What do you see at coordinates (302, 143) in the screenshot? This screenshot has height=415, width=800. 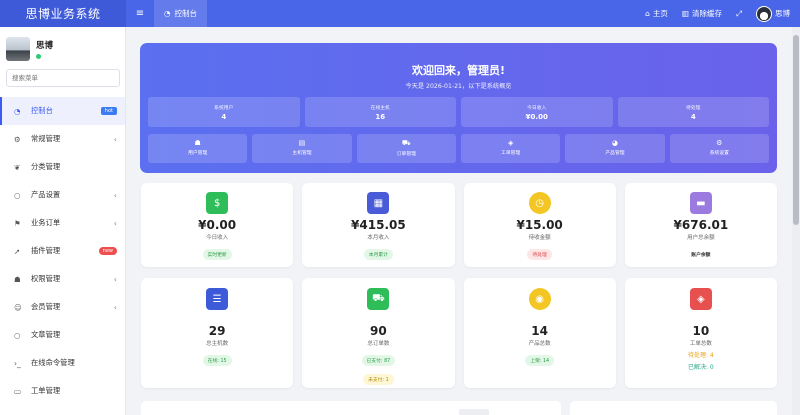 I see `server-icon: ▤` at bounding box center [302, 143].